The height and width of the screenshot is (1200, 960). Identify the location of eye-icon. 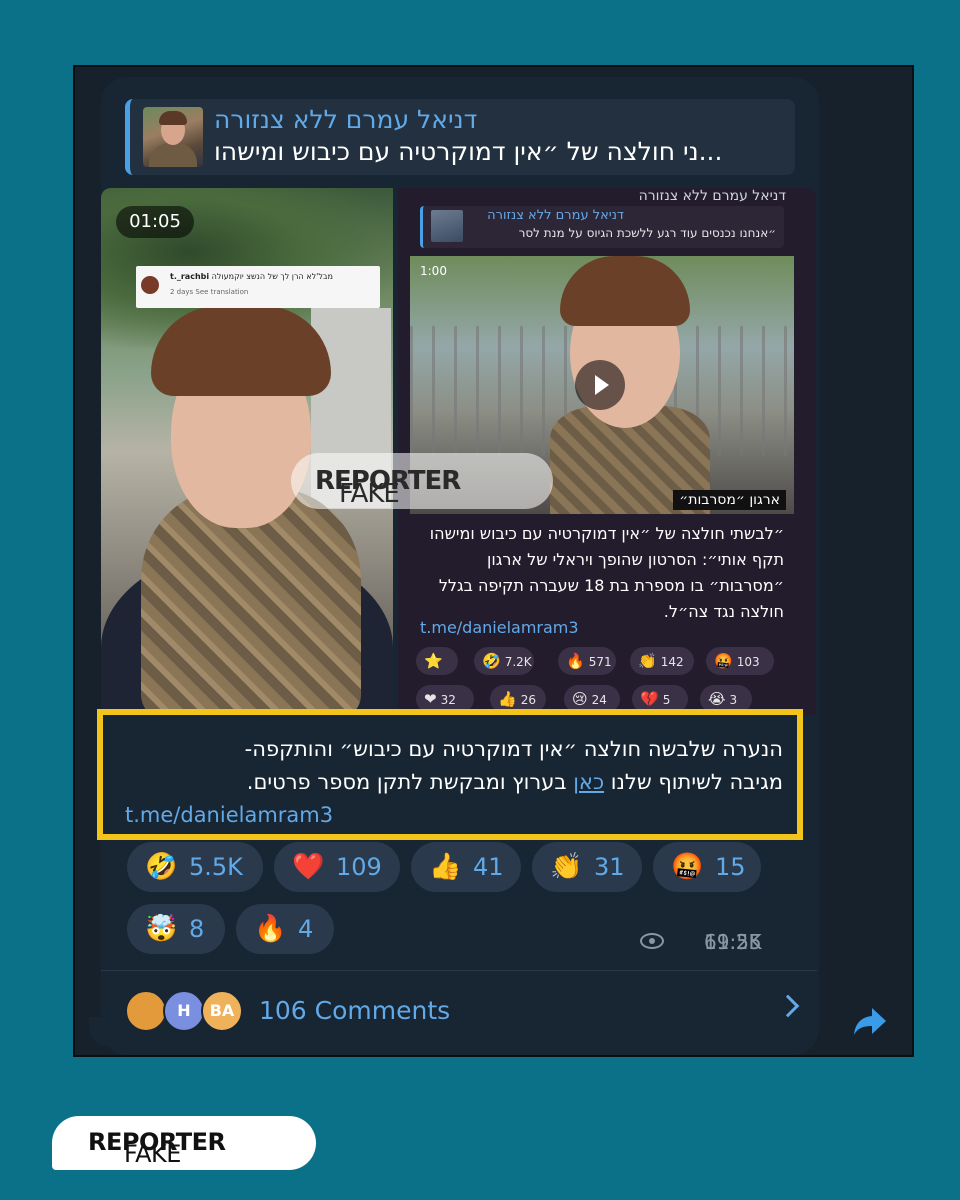
(652, 941).